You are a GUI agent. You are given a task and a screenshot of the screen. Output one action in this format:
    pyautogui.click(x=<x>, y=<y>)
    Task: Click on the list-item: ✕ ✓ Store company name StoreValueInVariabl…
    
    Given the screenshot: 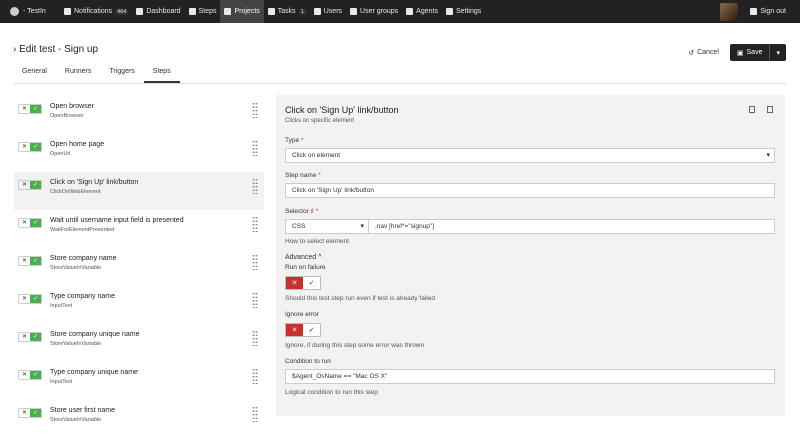 What is the action you would take?
    pyautogui.click(x=139, y=267)
    